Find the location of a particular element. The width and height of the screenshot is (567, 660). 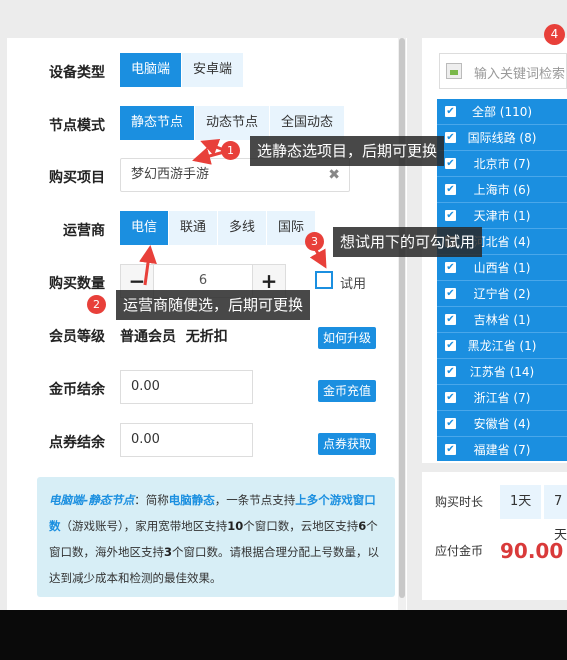

operator-option-unicom: 联通 is located at coordinates (194, 228).